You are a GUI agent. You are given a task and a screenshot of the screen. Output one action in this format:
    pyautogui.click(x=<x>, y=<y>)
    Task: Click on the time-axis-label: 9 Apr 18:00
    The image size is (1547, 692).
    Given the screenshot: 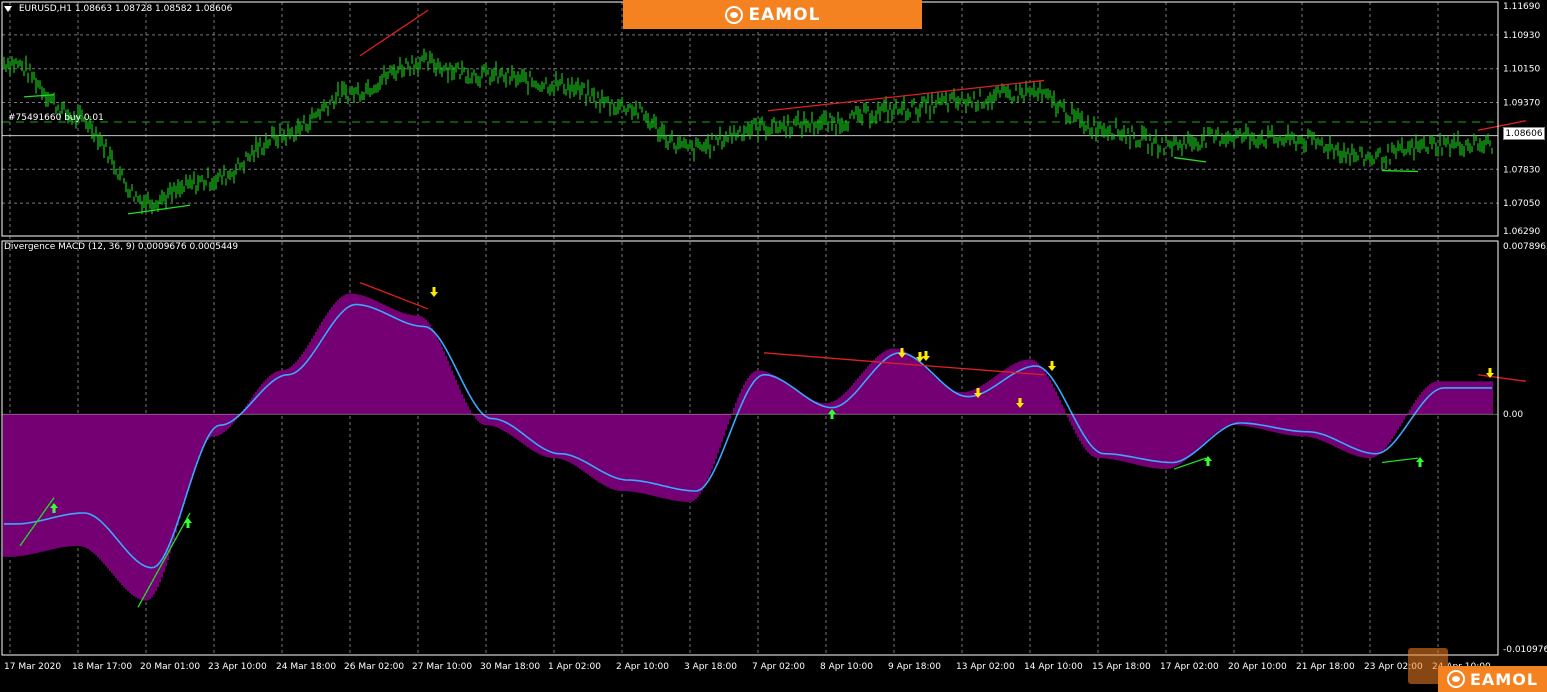 What is the action you would take?
    pyautogui.click(x=914, y=667)
    